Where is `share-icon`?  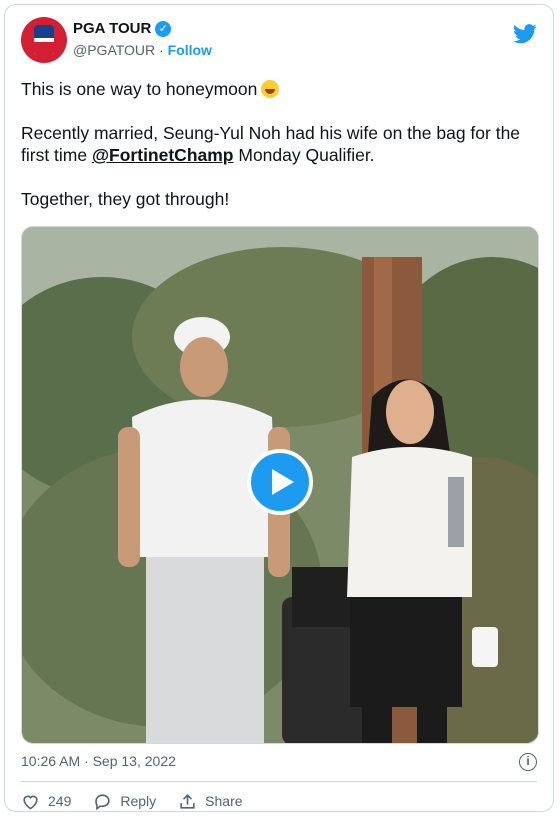
share-icon is located at coordinates (187, 801).